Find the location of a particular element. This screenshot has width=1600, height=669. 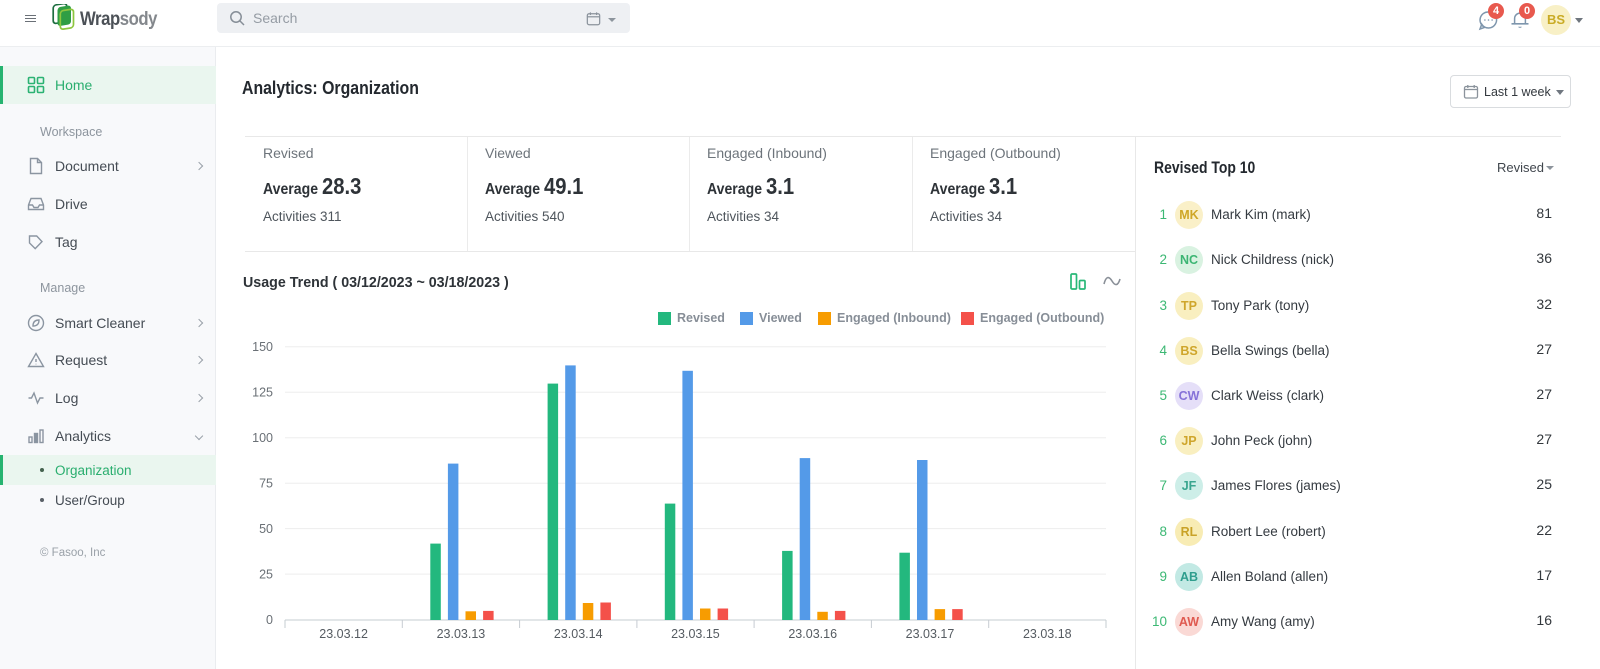

svg-text: 23.03.16 is located at coordinates (812, 634).